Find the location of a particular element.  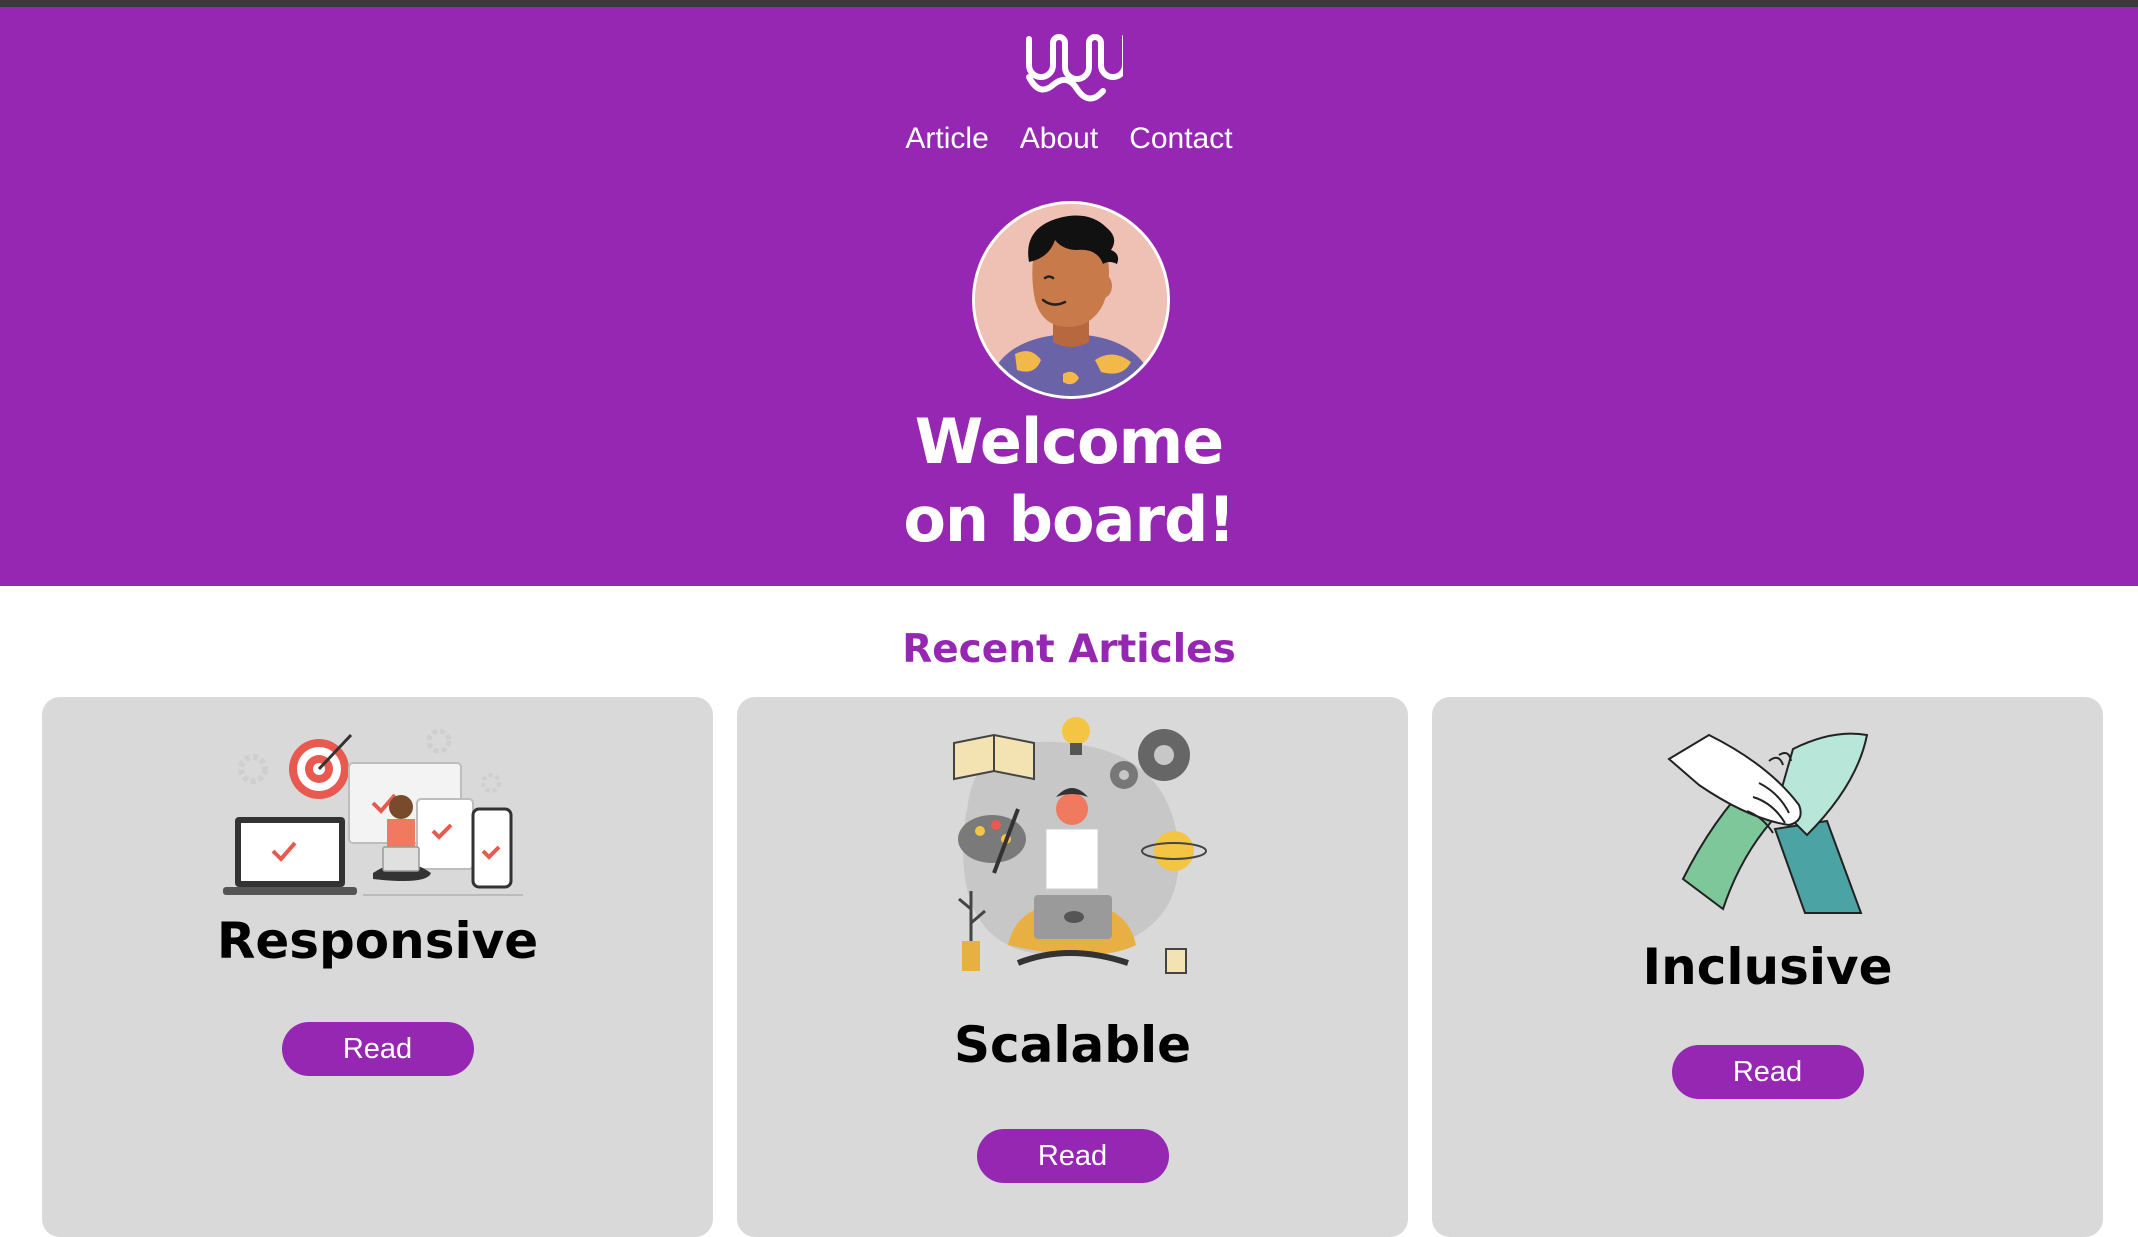

main-nav: Article About Contact is located at coordinates (1069, 139).